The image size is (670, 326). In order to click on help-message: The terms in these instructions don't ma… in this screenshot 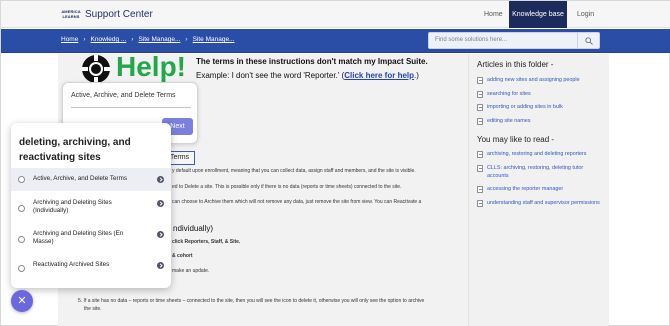, I will do `click(312, 61)`.